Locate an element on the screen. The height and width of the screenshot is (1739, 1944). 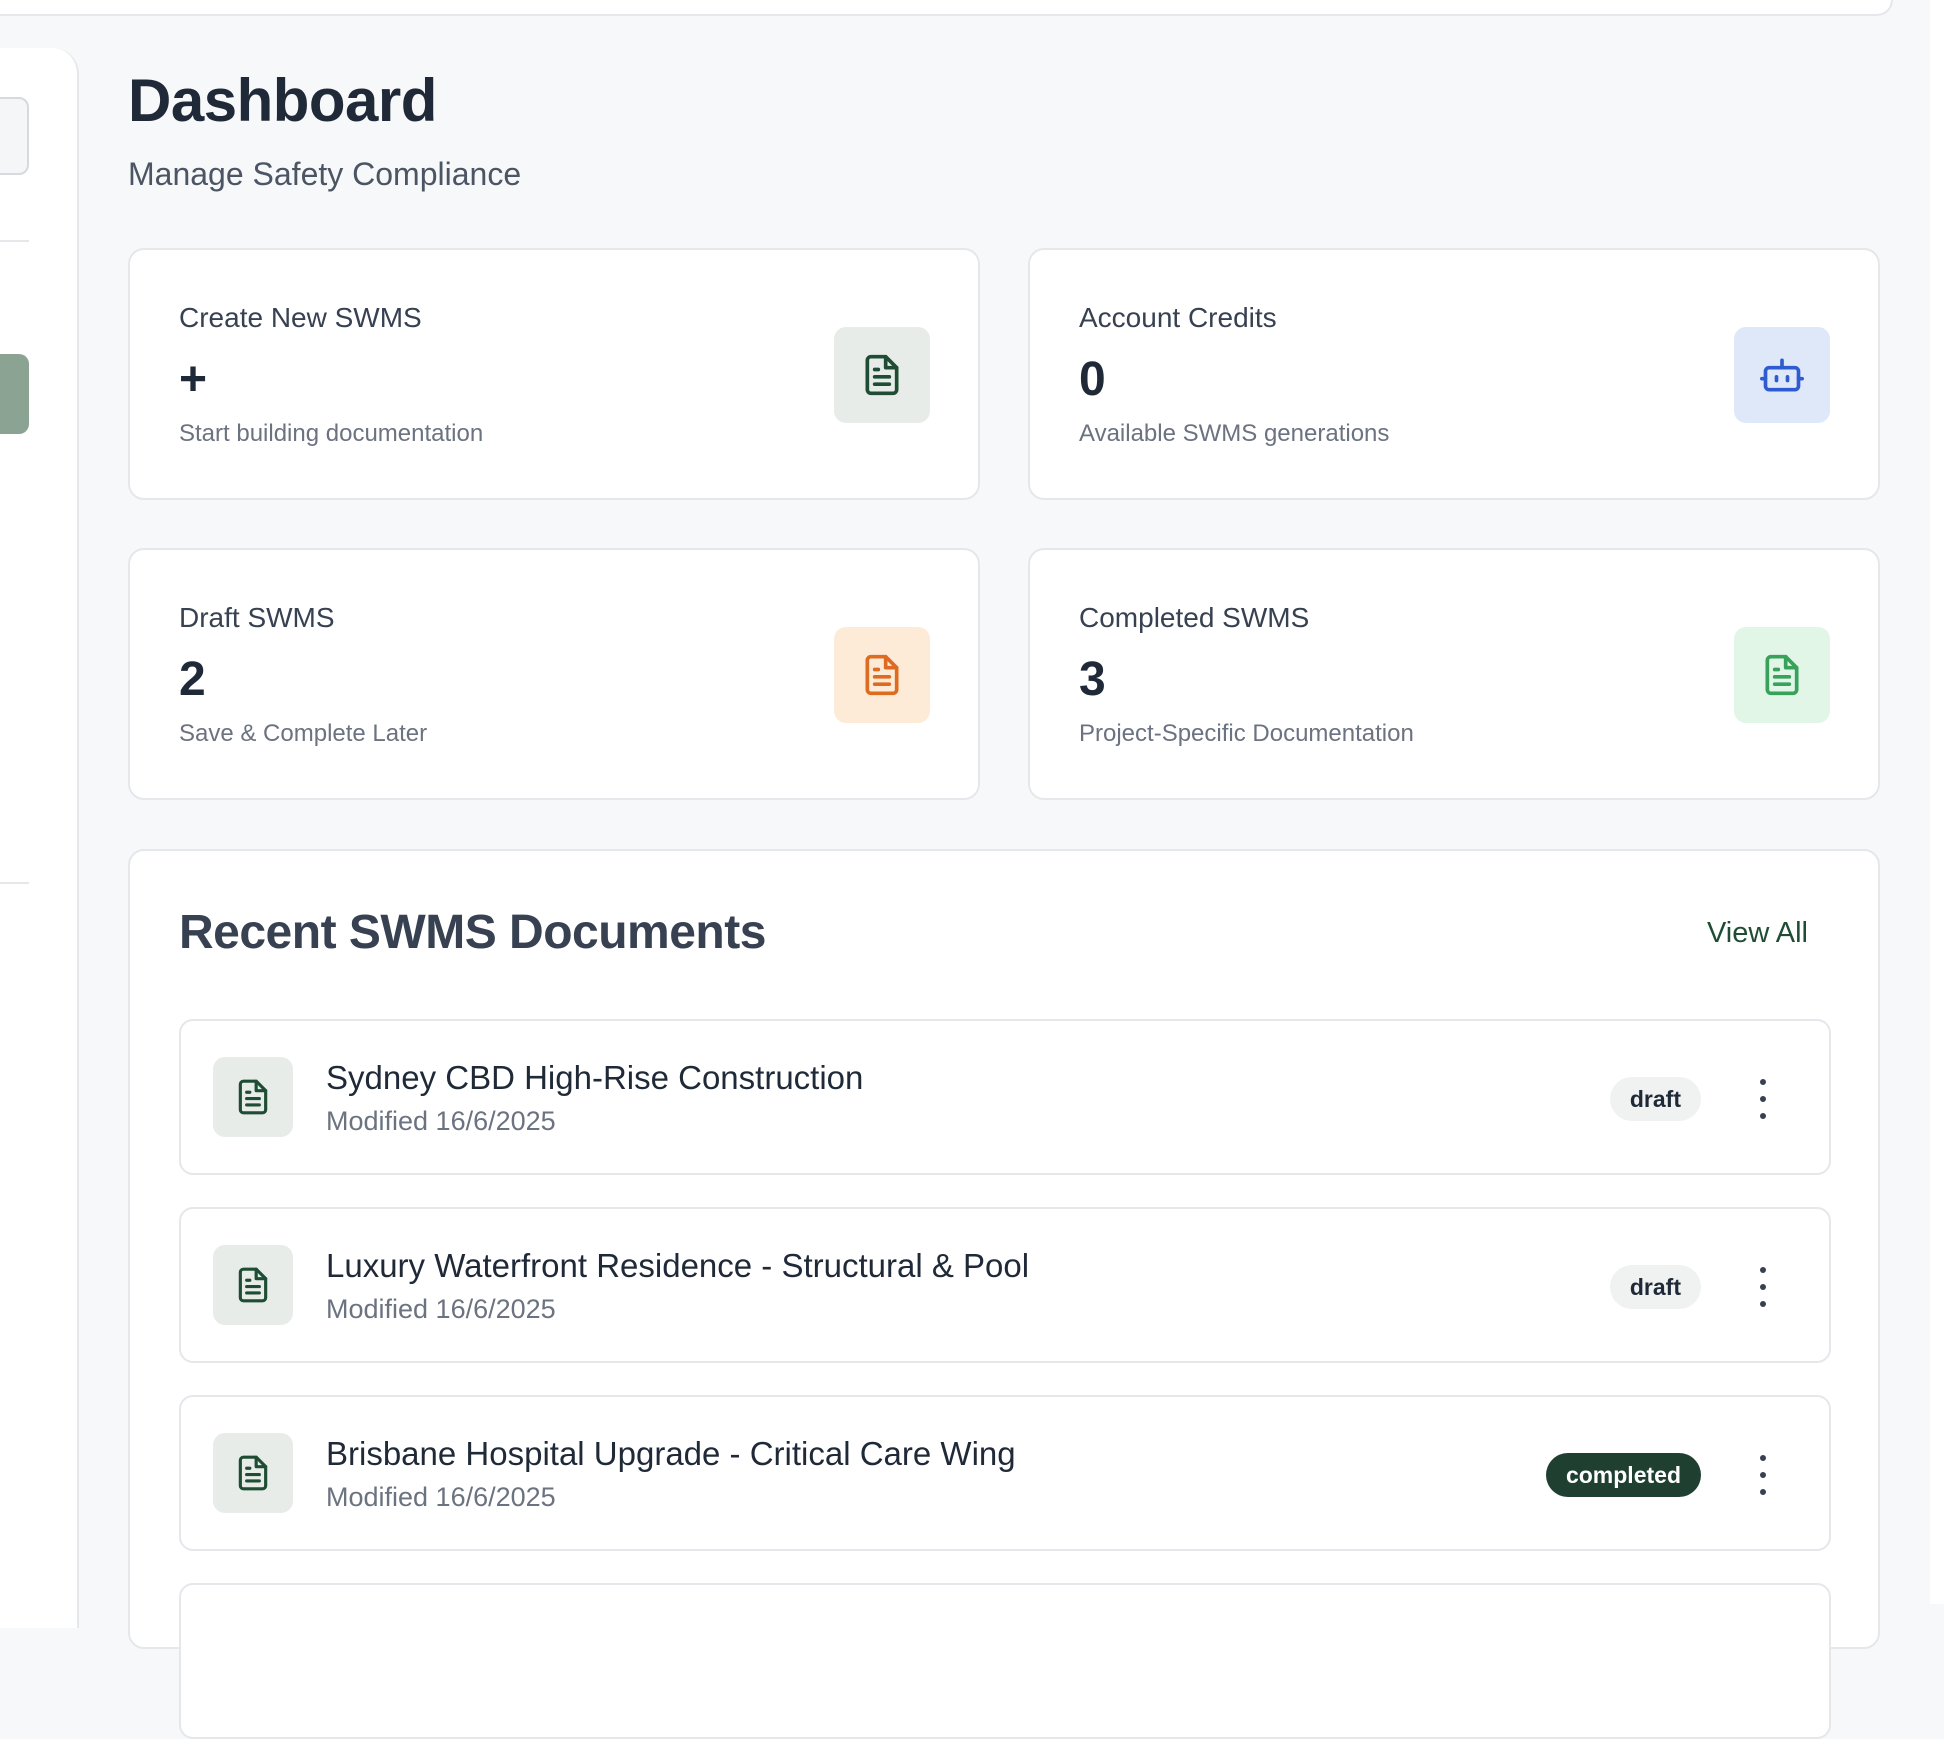
card-description: Available SWMS generations is located at coordinates (1234, 433).